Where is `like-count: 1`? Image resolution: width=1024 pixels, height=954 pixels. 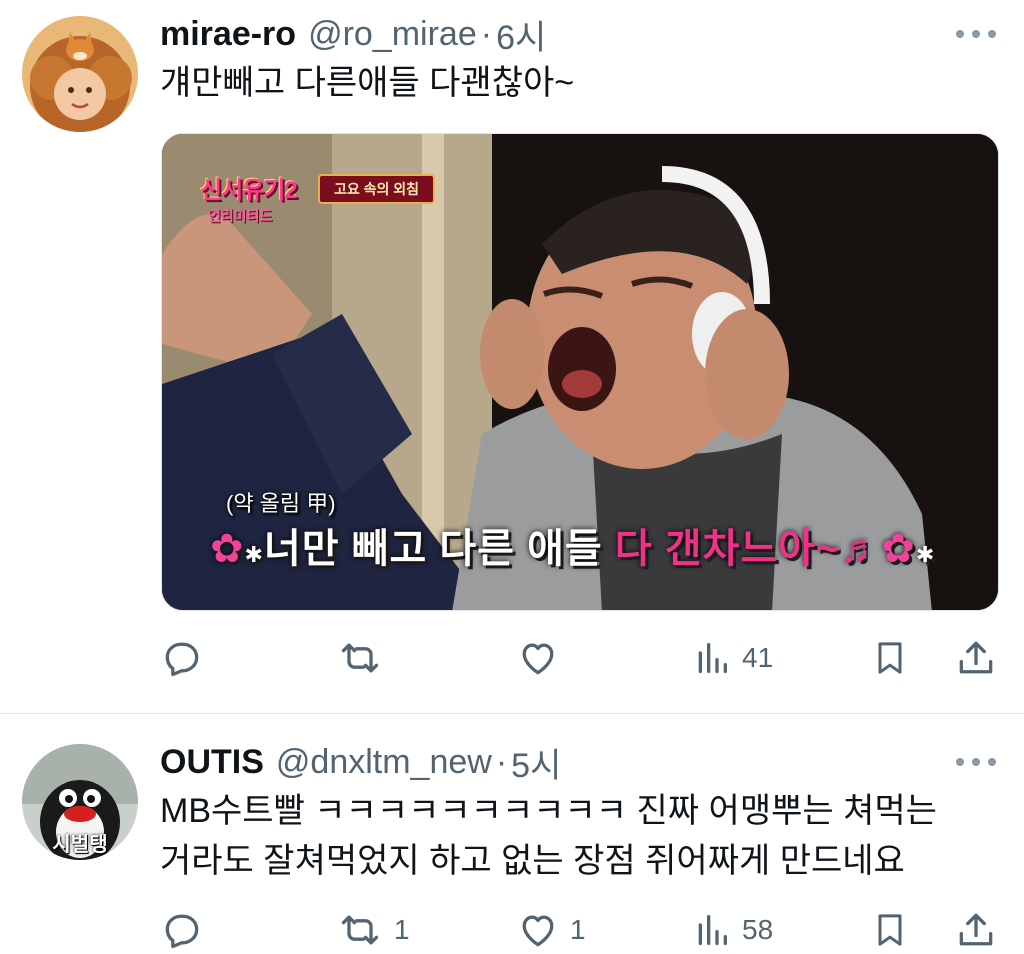
like-count: 1 is located at coordinates (578, 929).